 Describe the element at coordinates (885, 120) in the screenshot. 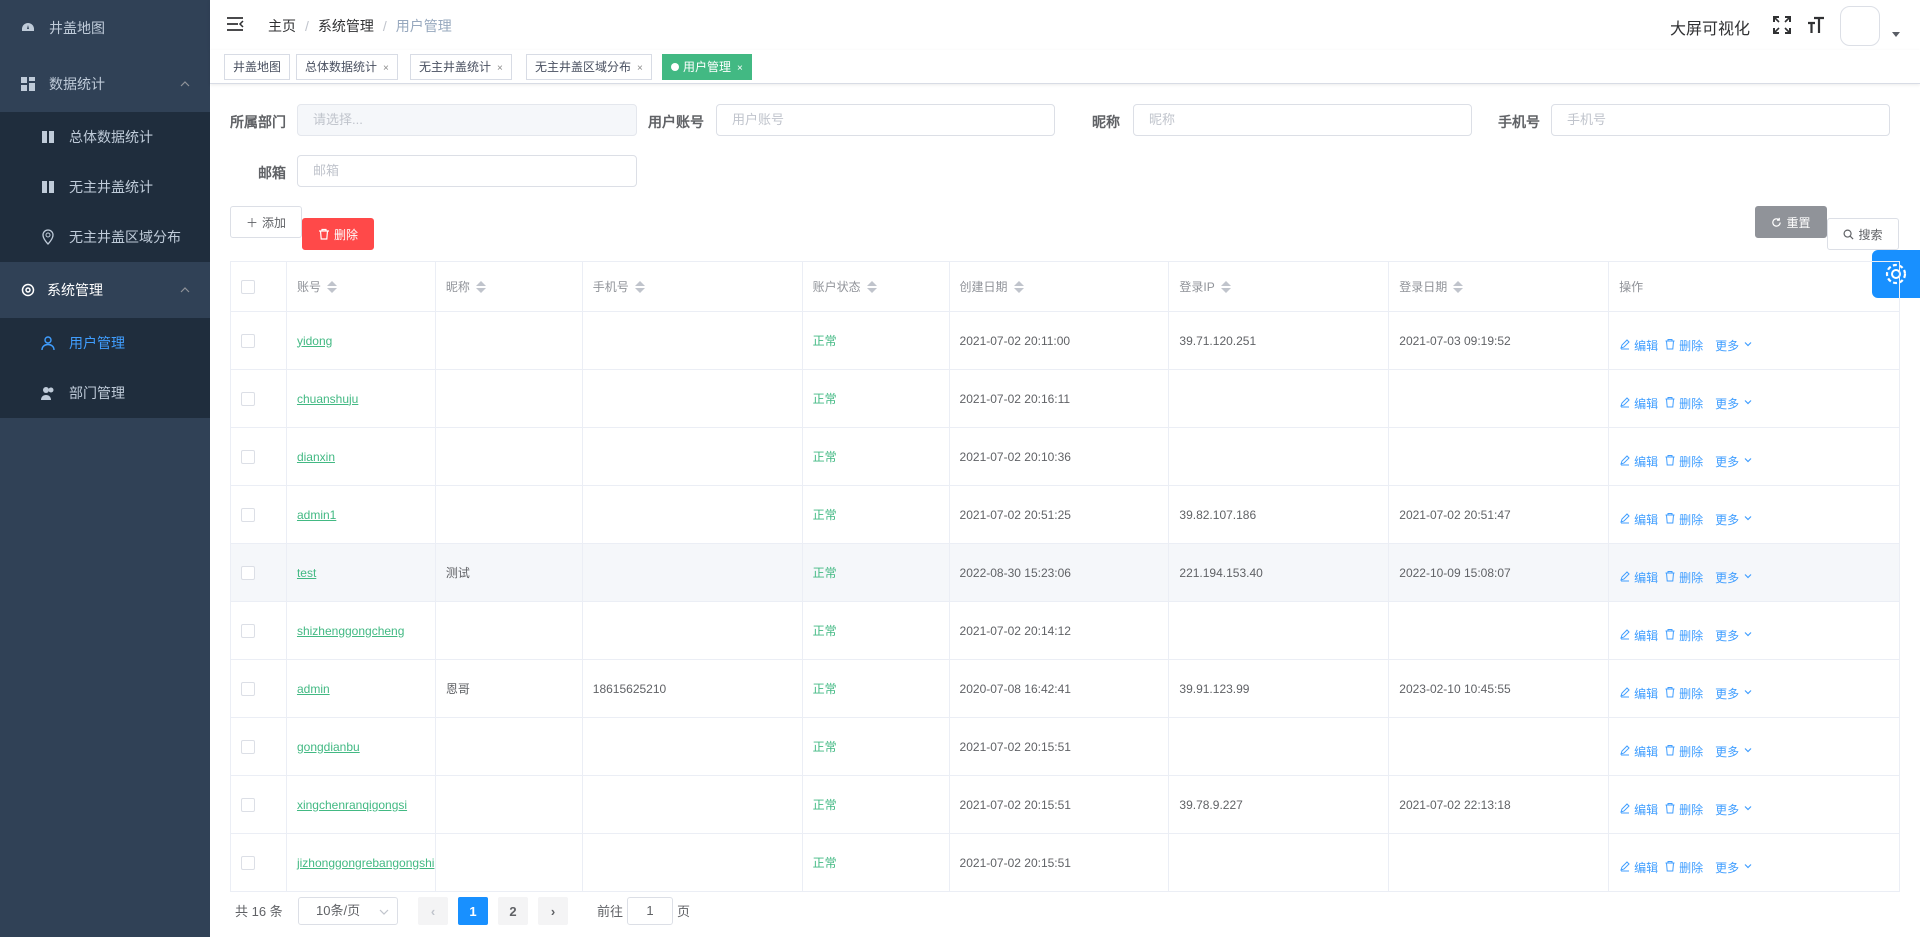

I see `account-input: 用户账号` at that location.